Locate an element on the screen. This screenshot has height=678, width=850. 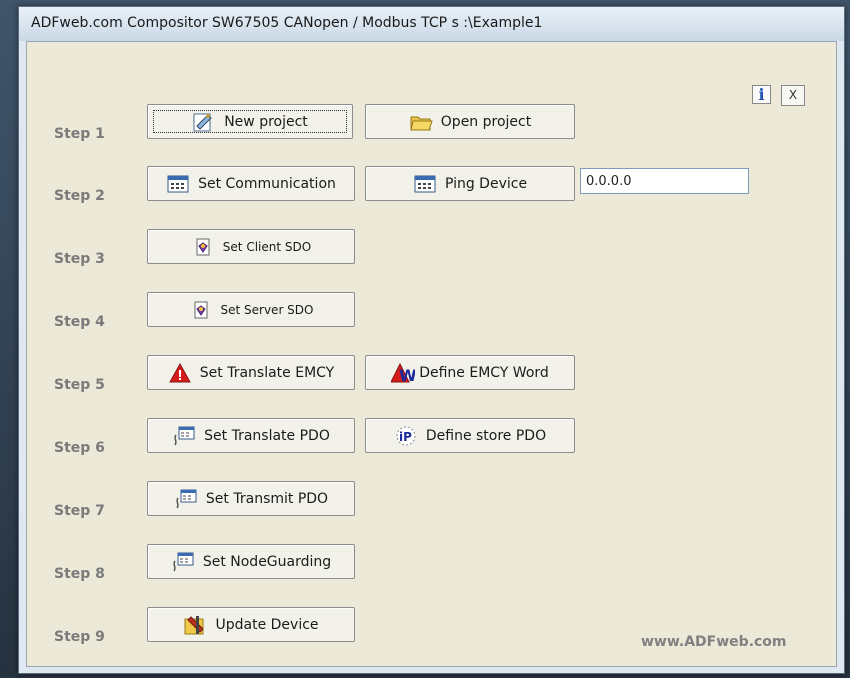
svg-text: iP is located at coordinates (405, 437).